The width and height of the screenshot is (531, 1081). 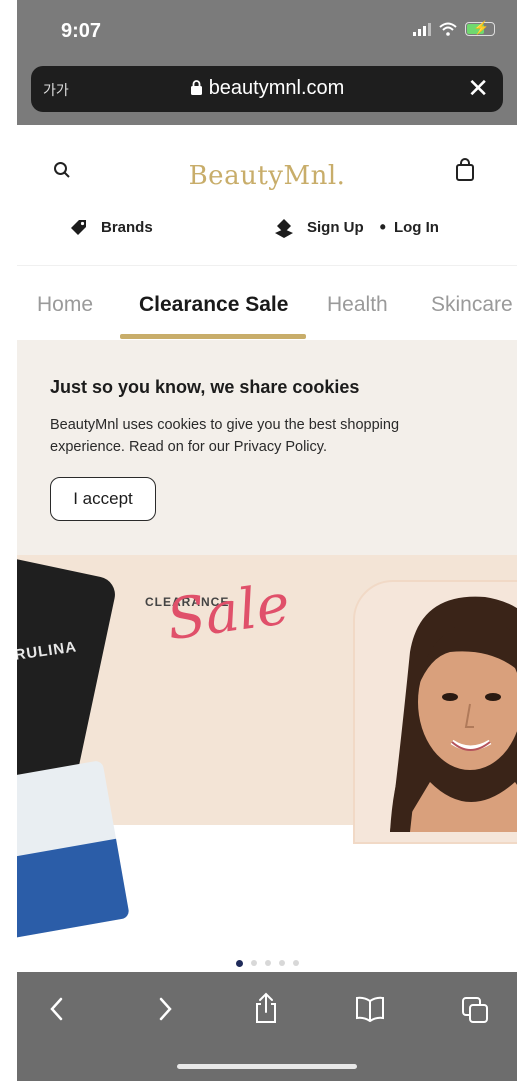 I want to click on address-bar: 가가 beautymnl.com ✕, so click(x=267, y=89).